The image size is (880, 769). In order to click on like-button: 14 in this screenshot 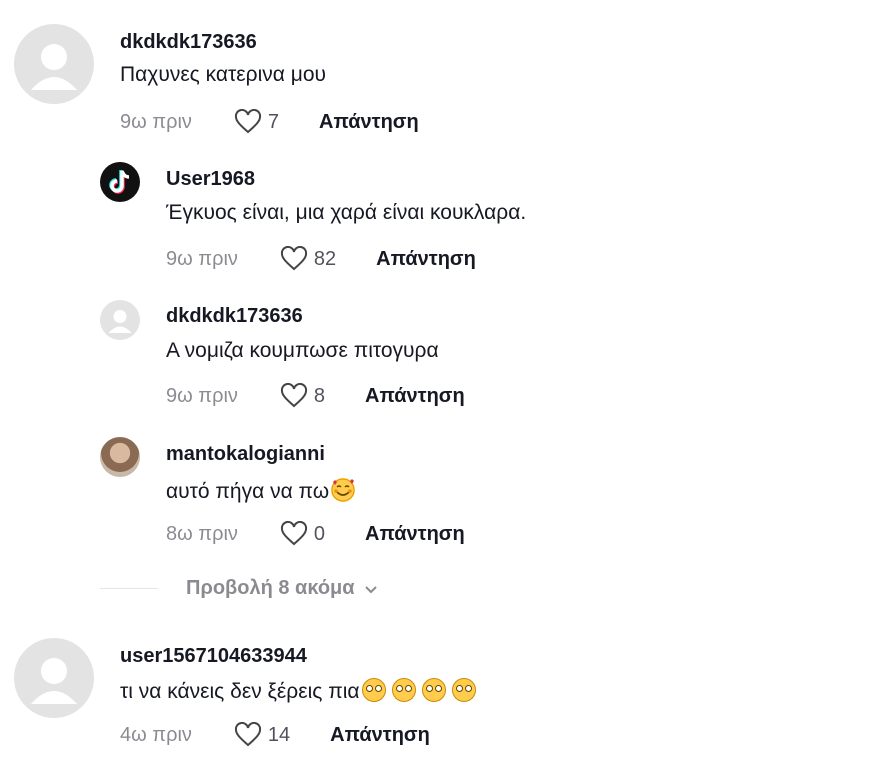, I will do `click(262, 735)`.